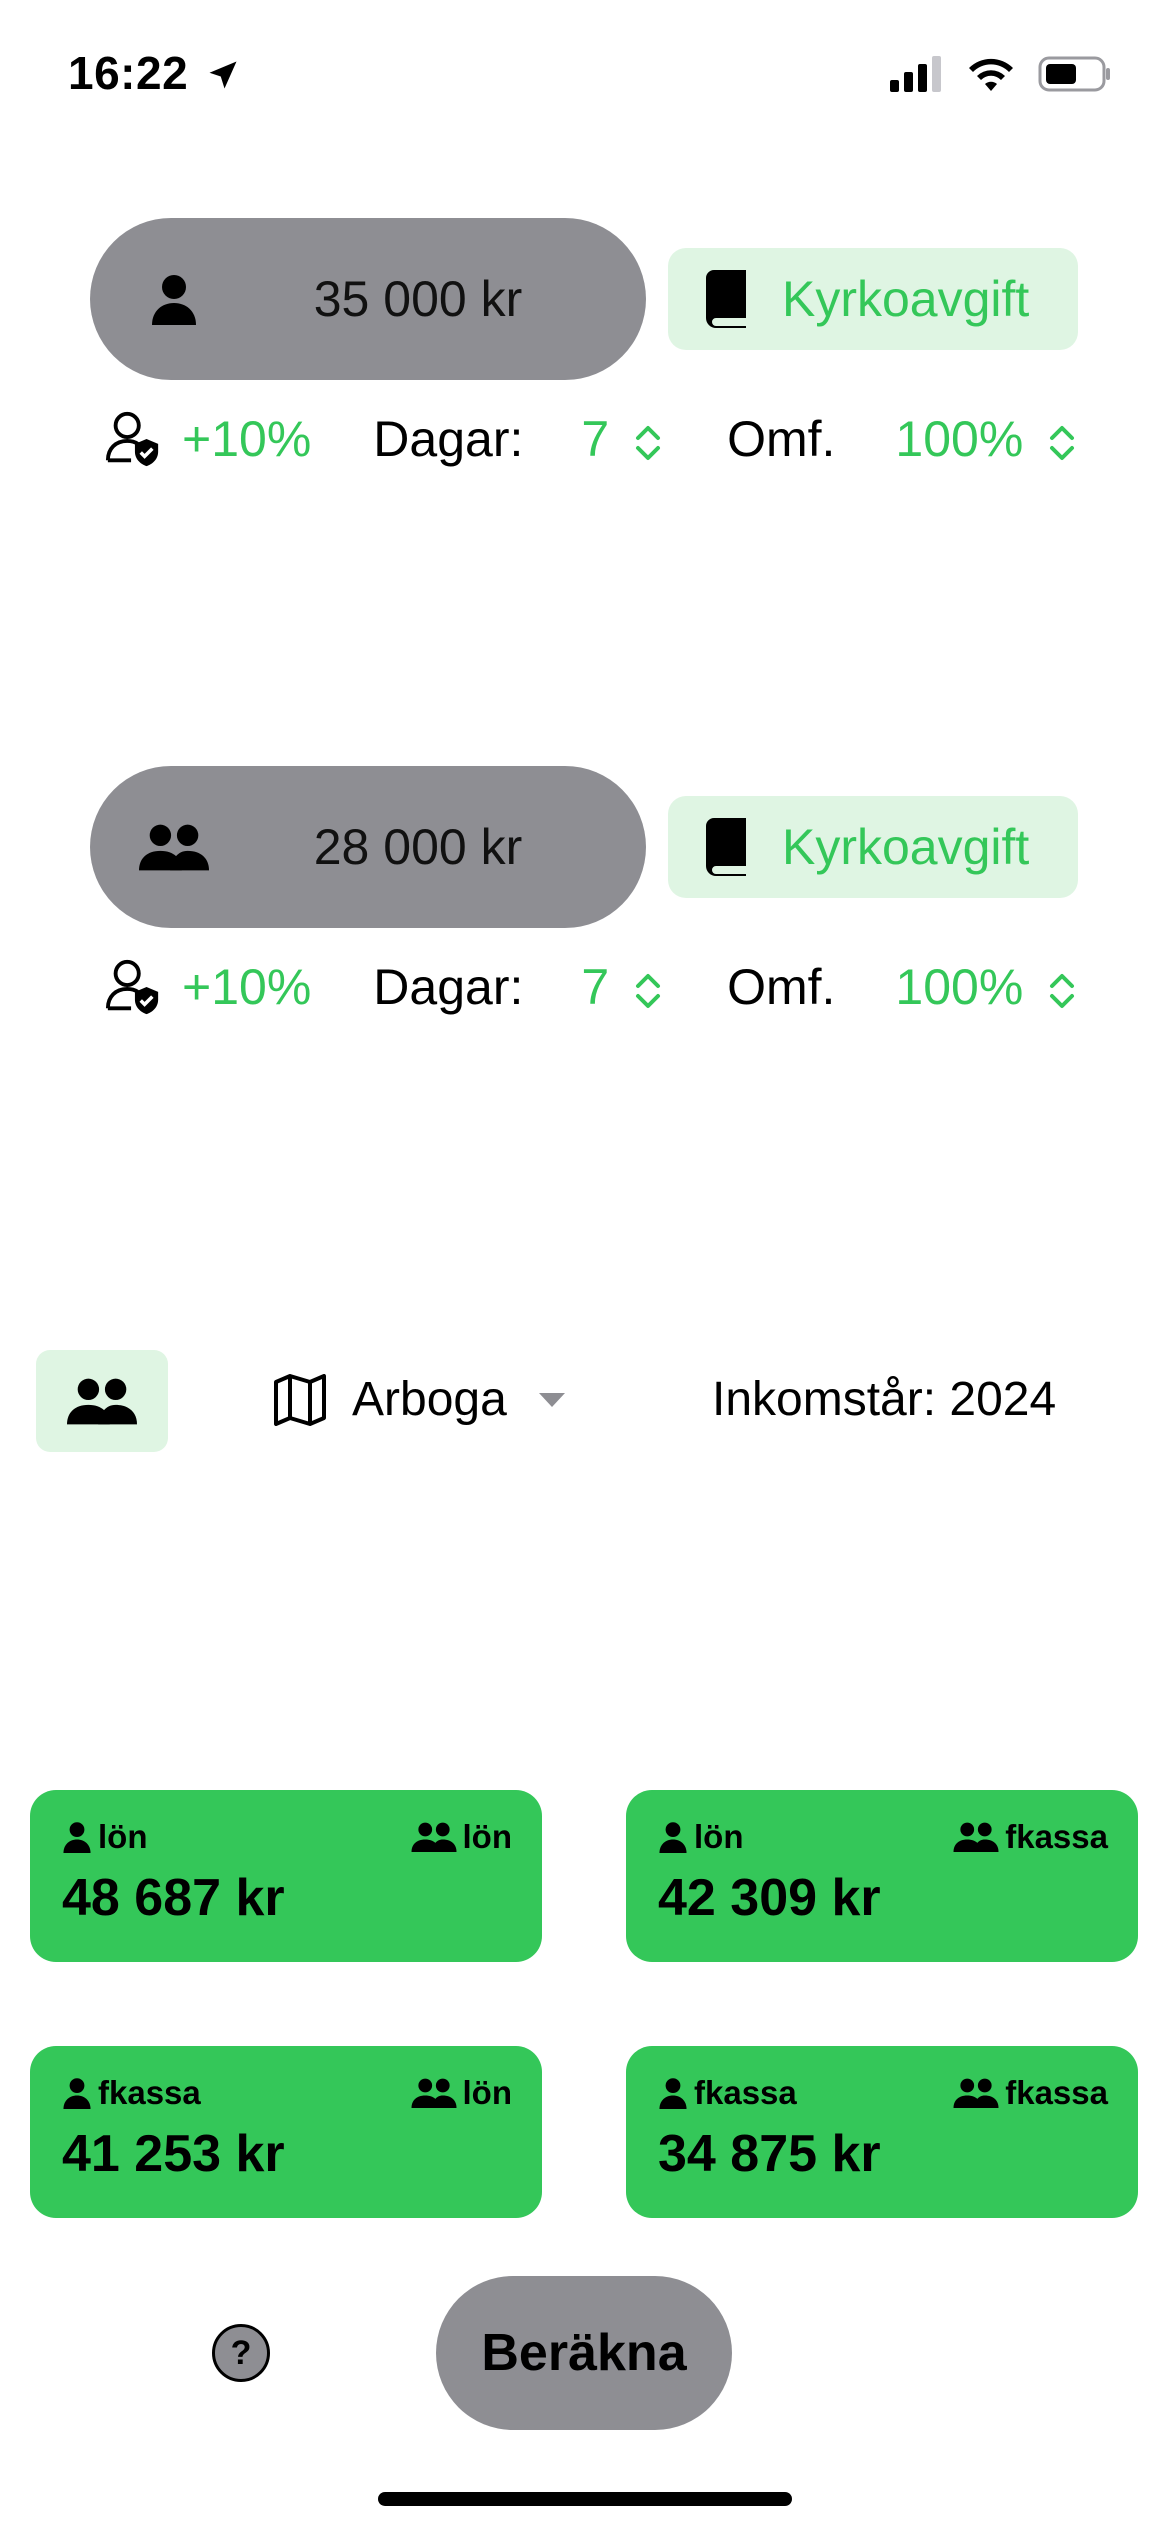 This screenshot has width=1170, height=2532. I want to click on salary-value: 28 000 kr, so click(418, 847).